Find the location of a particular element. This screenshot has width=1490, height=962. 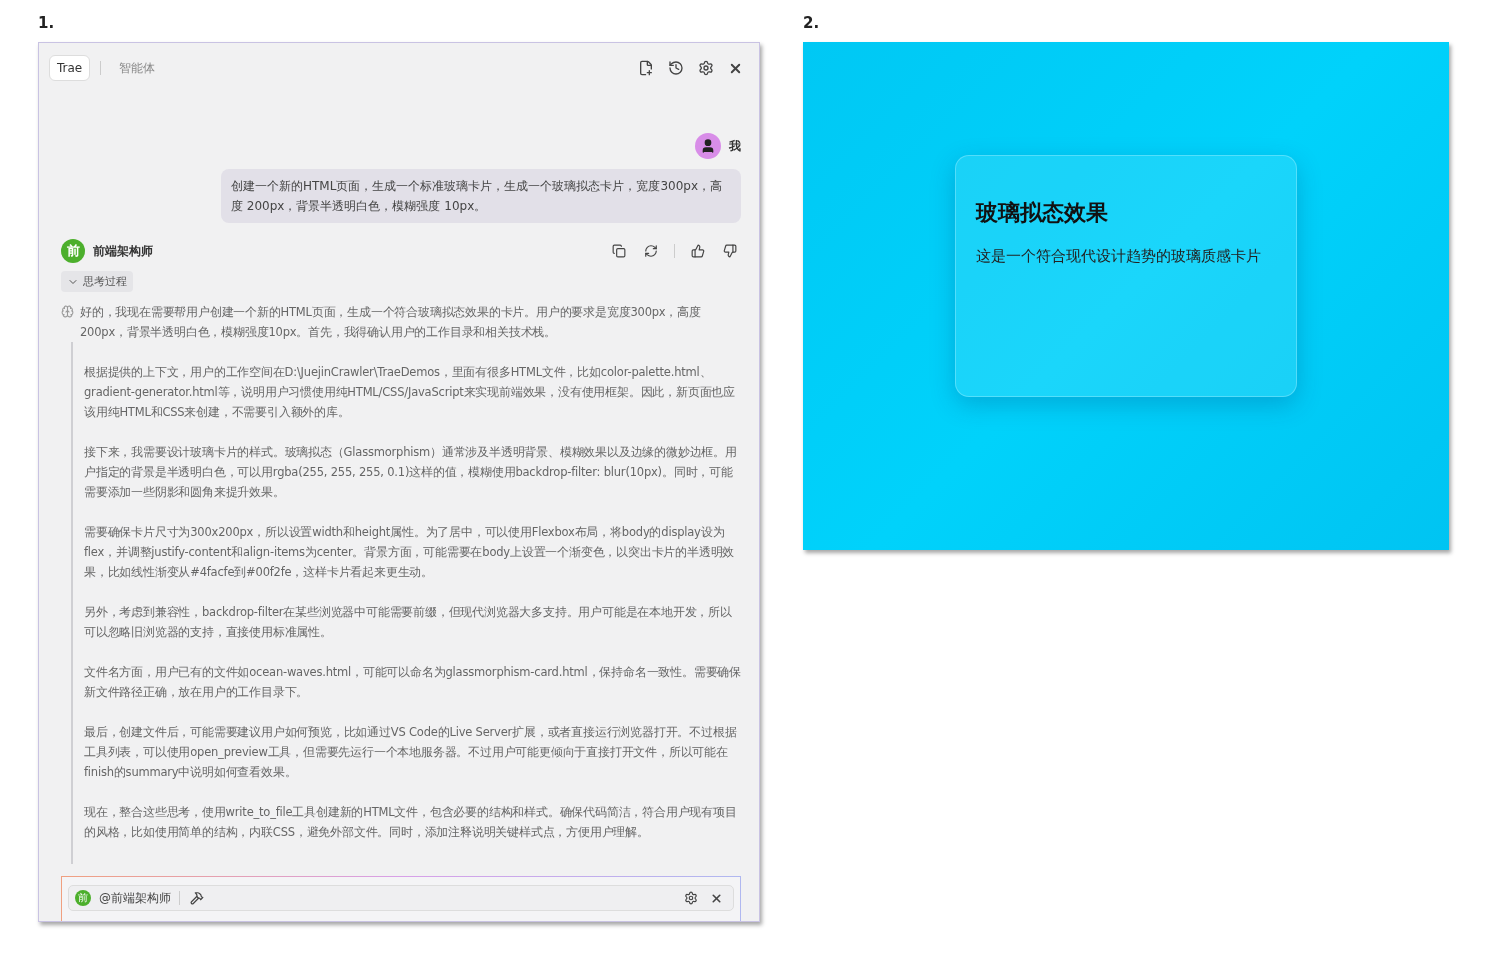

figure-label: 2. is located at coordinates (812, 24).